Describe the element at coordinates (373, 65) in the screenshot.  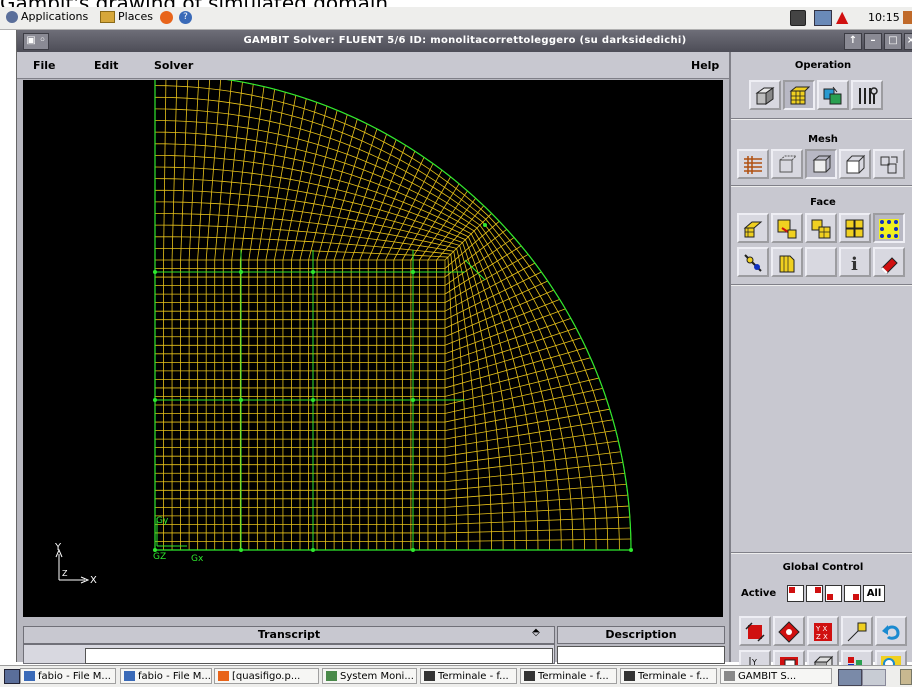
I see `menu-bar: File Edit Solver Help` at that location.